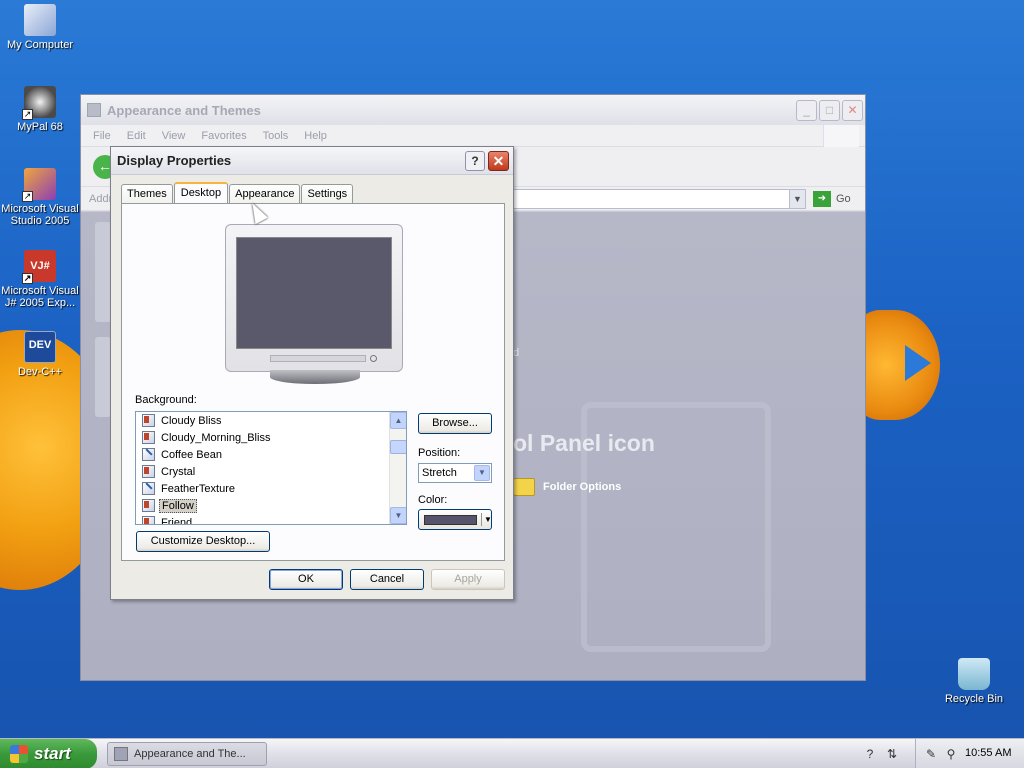 The image size is (1024, 768). I want to click on desktop-icon-my-computer: My Computer, so click(40, 27).